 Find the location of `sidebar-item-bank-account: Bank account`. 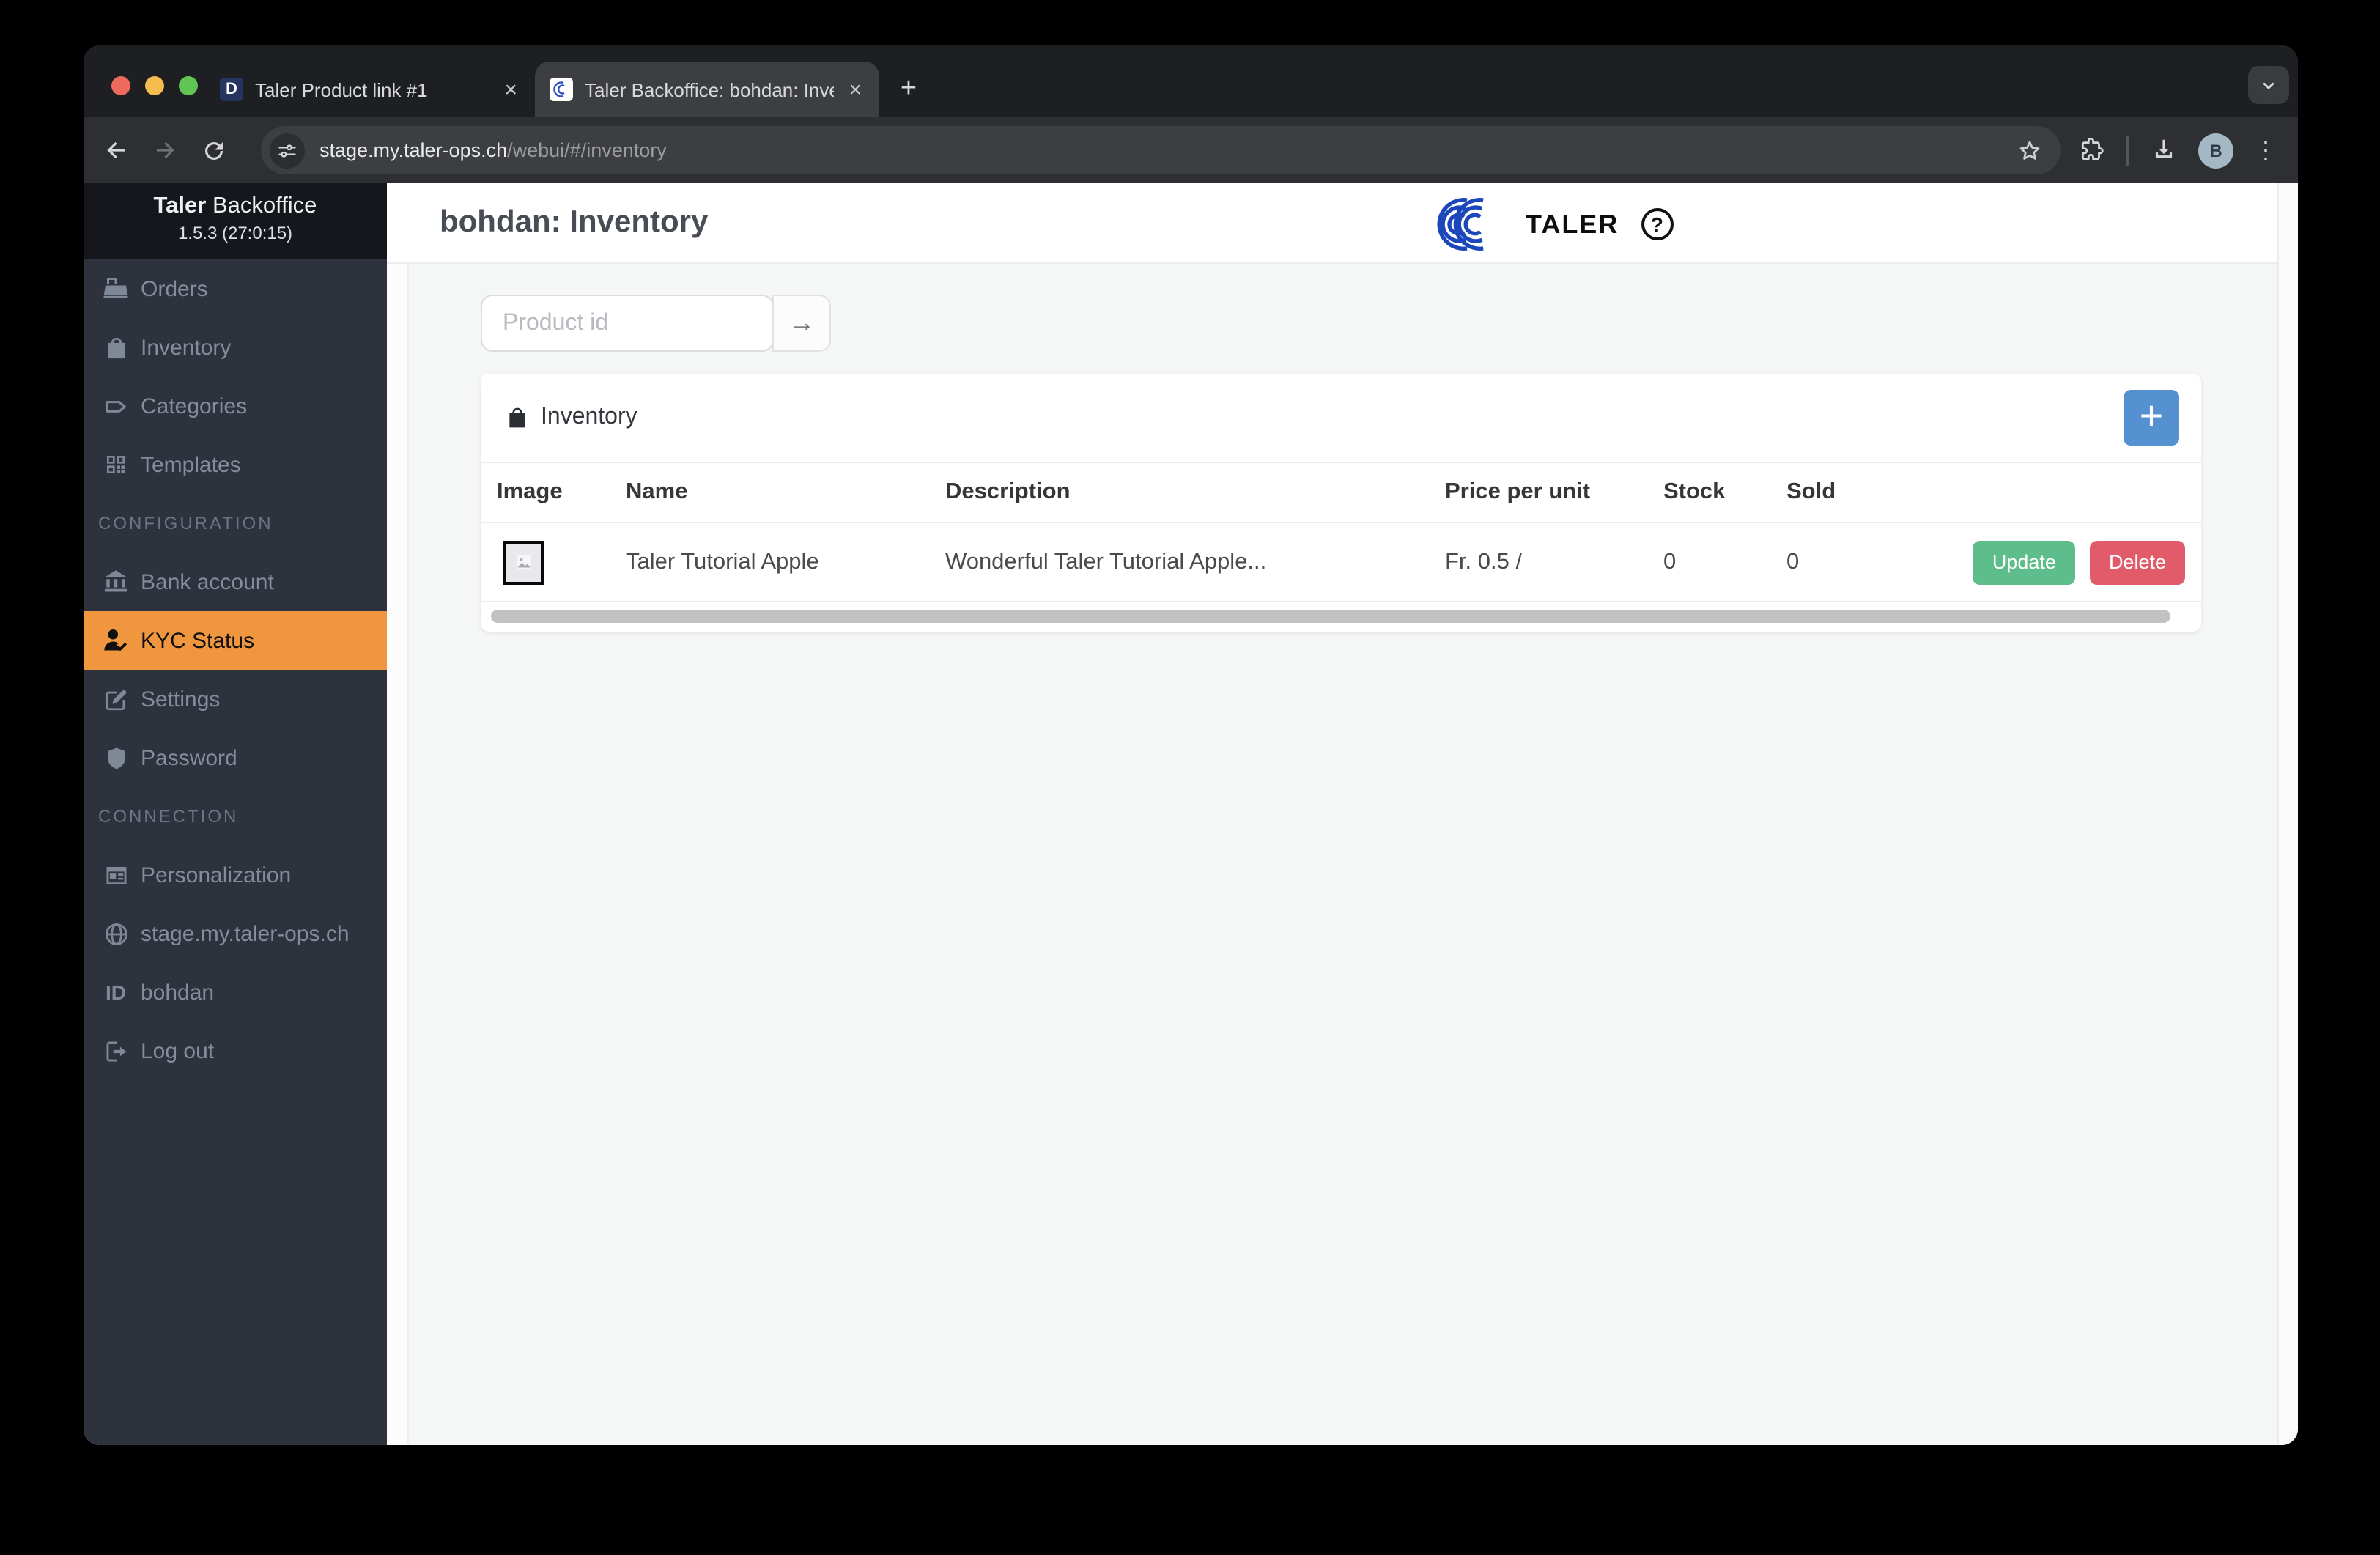

sidebar-item-bank-account: Bank account is located at coordinates (235, 582).